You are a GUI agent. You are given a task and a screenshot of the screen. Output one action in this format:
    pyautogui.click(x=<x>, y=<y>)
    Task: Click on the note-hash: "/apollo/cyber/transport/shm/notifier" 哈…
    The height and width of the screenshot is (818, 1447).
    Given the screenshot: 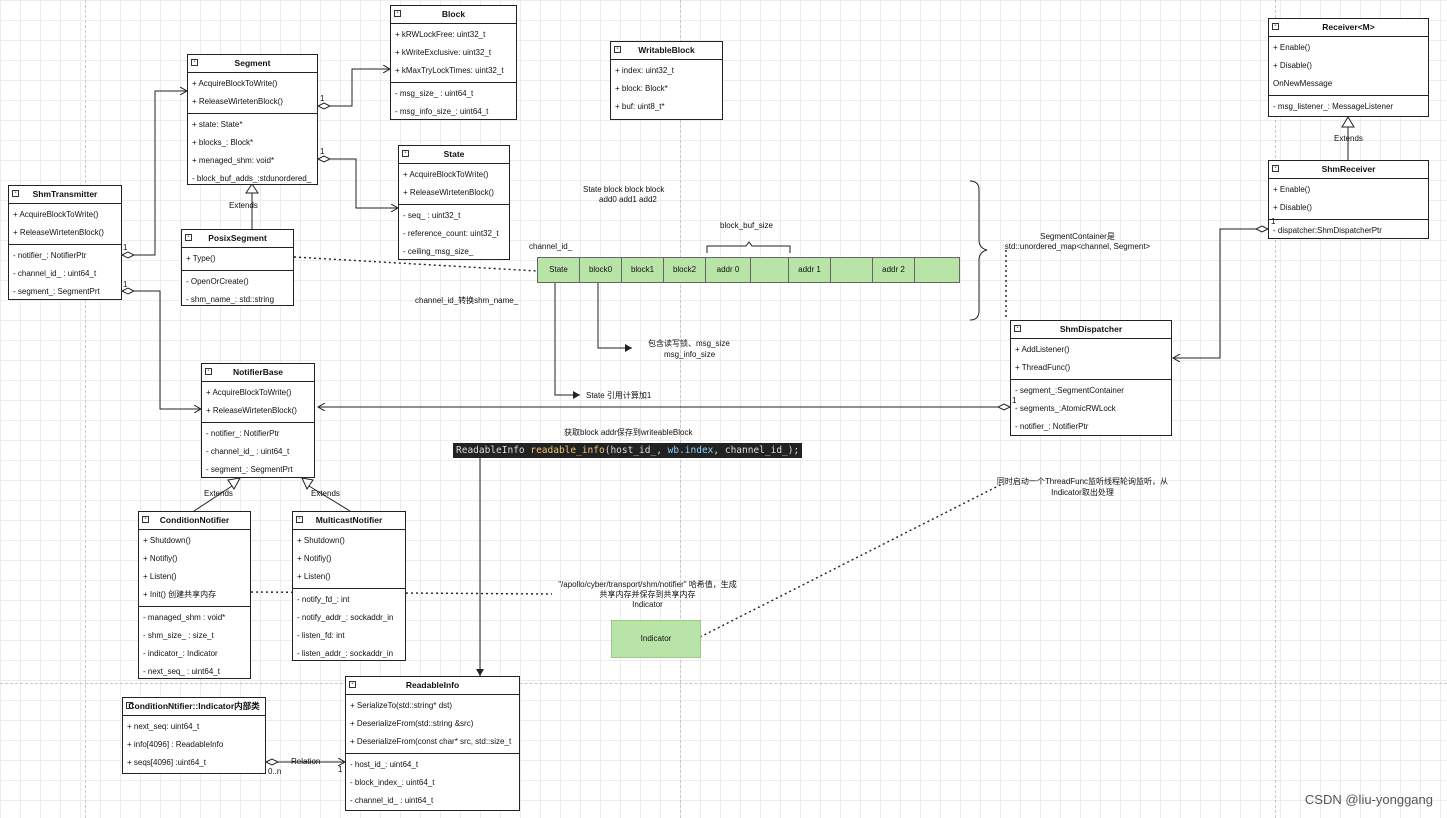 What is the action you would take?
    pyautogui.click(x=647, y=584)
    